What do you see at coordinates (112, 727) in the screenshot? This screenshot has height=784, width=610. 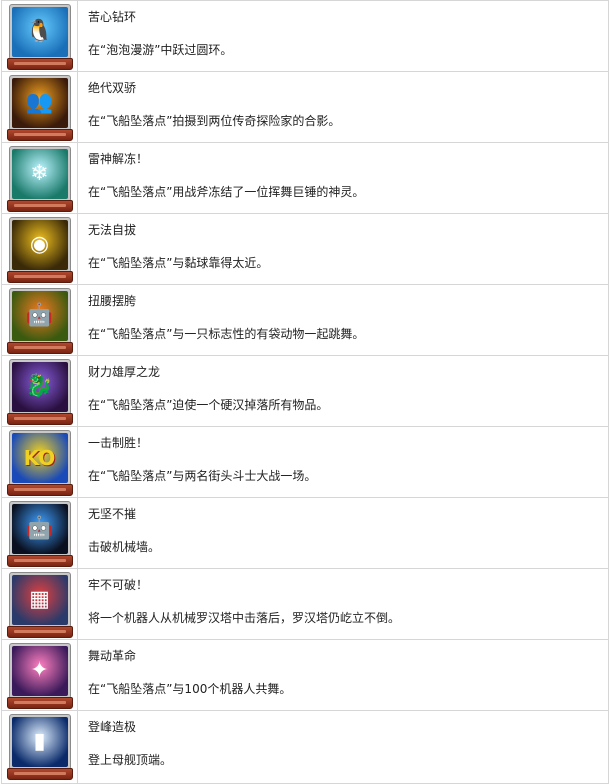 I see `trophy-title: 登峰造极` at bounding box center [112, 727].